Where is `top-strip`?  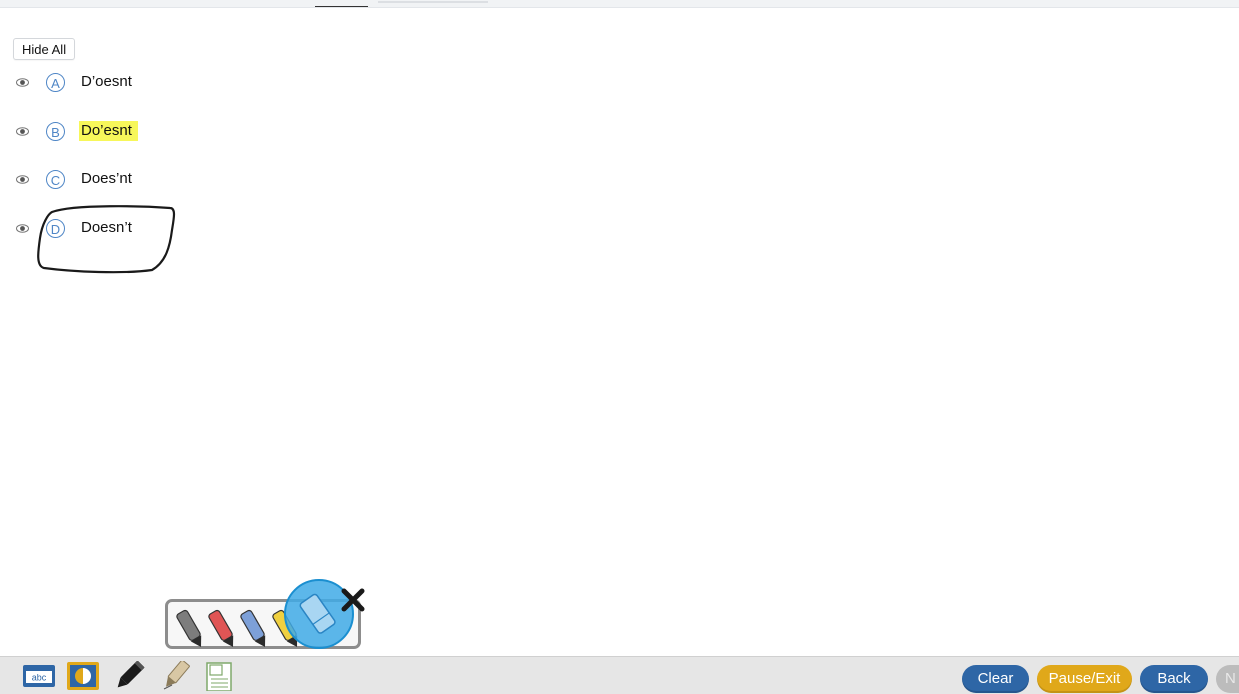 top-strip is located at coordinates (619, 4).